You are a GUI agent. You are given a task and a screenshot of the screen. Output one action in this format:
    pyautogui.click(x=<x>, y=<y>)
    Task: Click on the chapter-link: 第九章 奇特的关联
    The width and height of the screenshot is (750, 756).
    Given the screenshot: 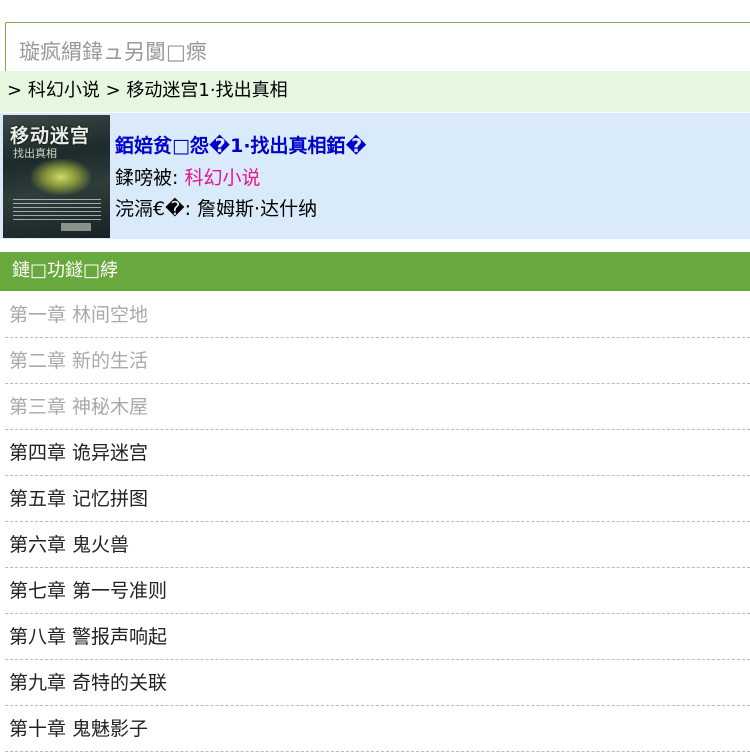 What is the action you would take?
    pyautogui.click(x=377, y=683)
    